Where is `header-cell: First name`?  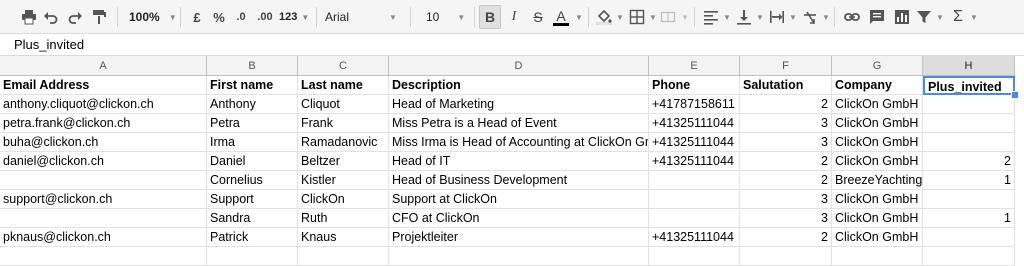
header-cell: First name is located at coordinates (252, 85).